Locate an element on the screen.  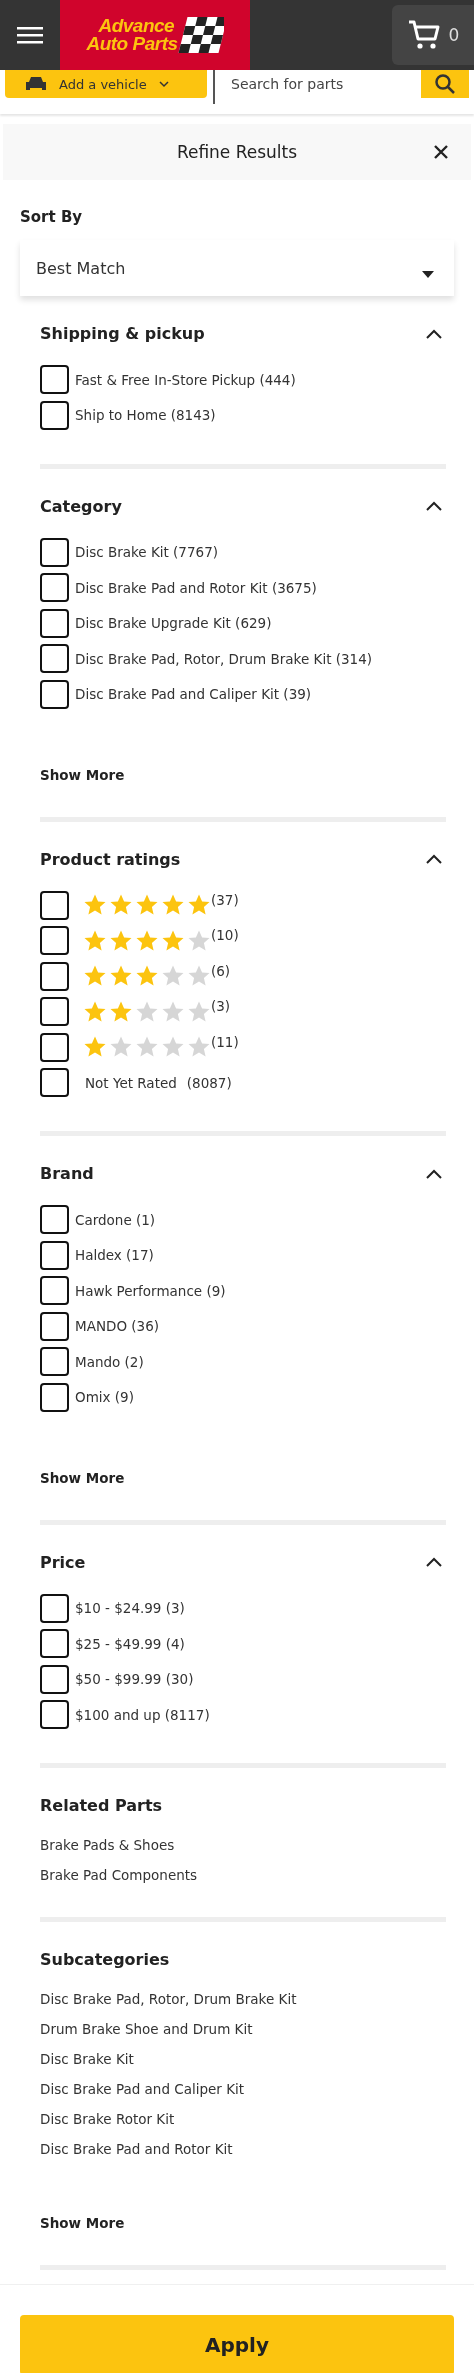
car-icon is located at coordinates (36, 84).